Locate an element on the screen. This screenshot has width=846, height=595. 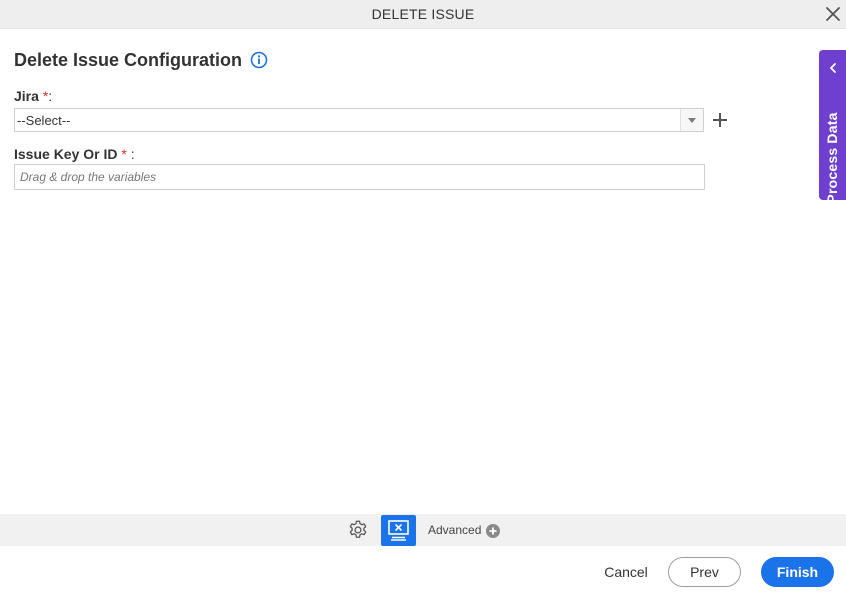
jira-select: --Select-- is located at coordinates (359, 120).